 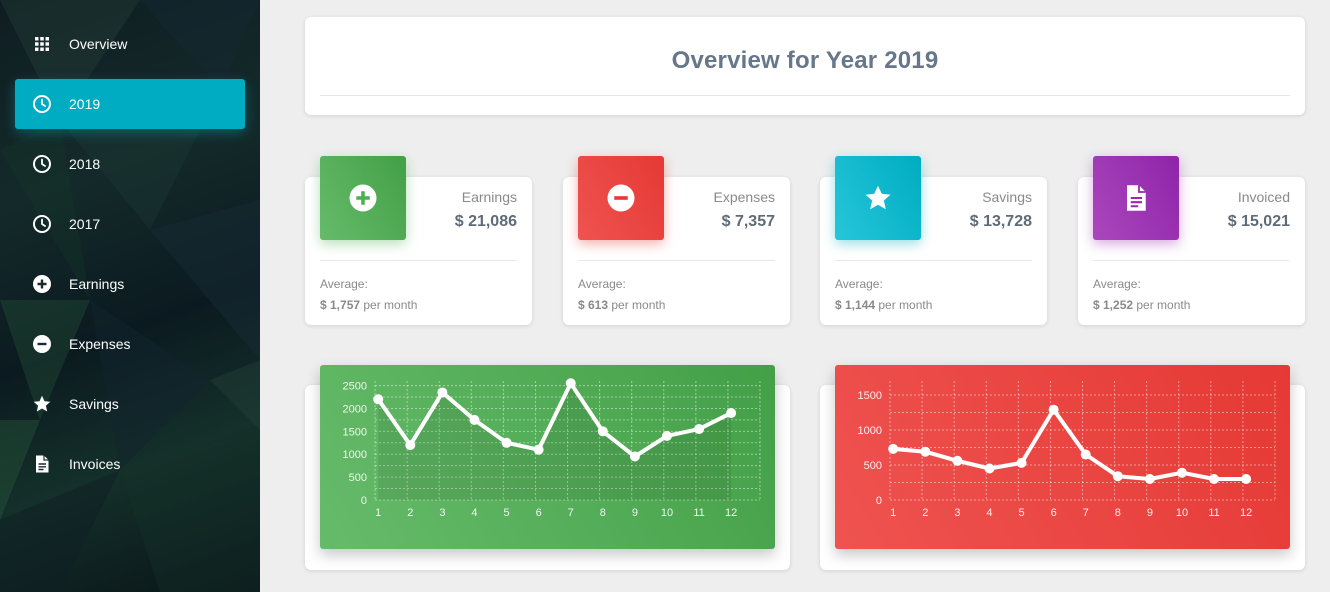 I want to click on title-card: Overview for Year 2019, so click(x=805, y=66).